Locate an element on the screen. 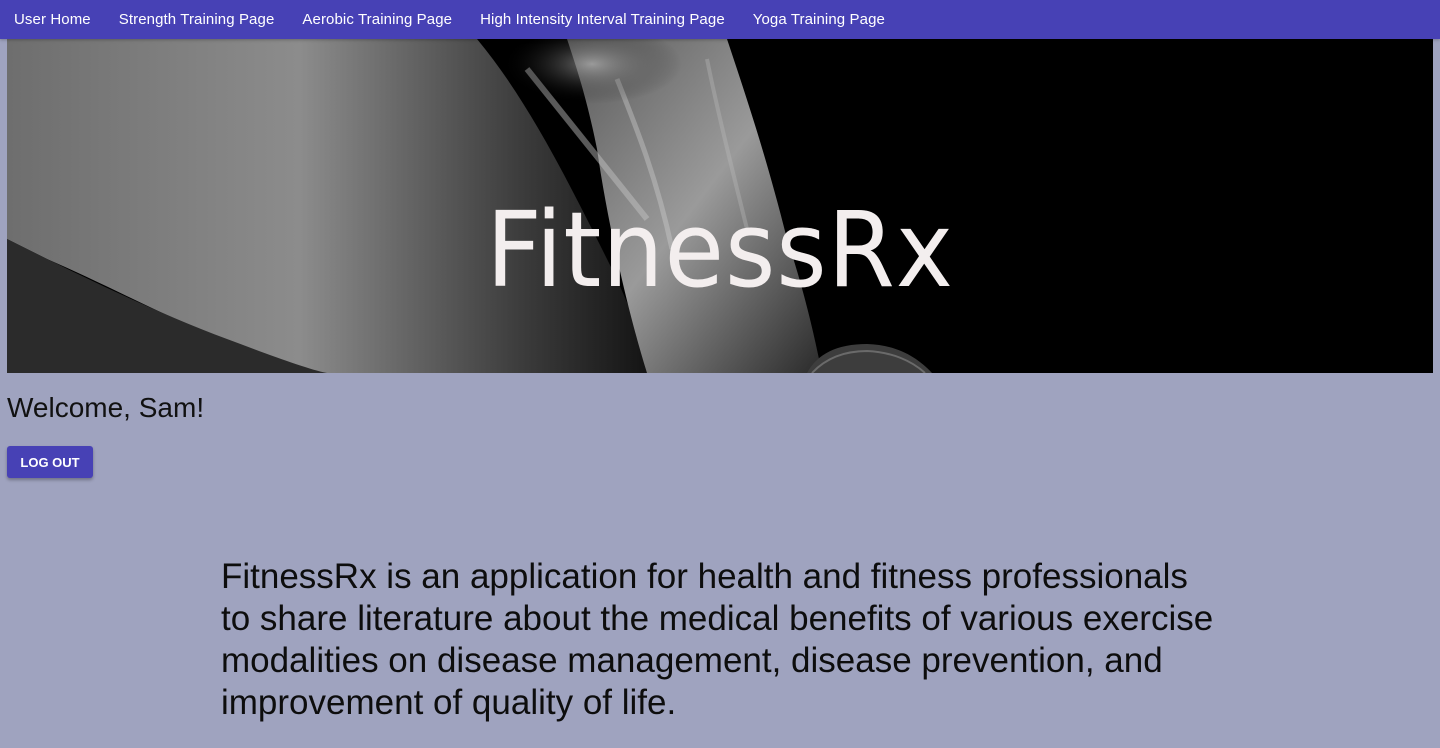  welcome-message: Welcome, Sam! is located at coordinates (106, 407).